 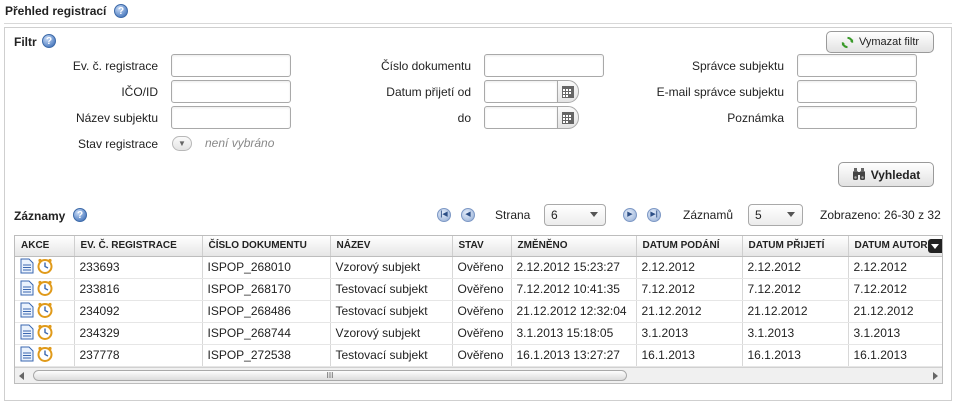 What do you see at coordinates (231, 91) in the screenshot?
I see `ico-field` at bounding box center [231, 91].